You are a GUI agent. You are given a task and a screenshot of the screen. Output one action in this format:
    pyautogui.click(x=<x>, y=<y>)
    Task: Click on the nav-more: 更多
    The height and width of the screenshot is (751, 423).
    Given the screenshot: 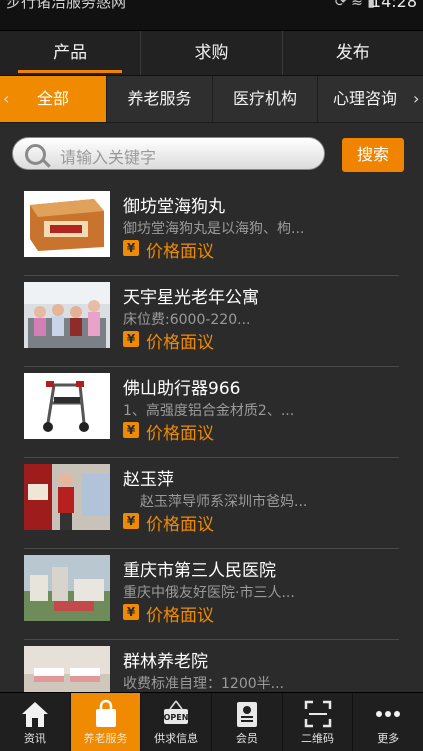 What is the action you would take?
    pyautogui.click(x=388, y=722)
    